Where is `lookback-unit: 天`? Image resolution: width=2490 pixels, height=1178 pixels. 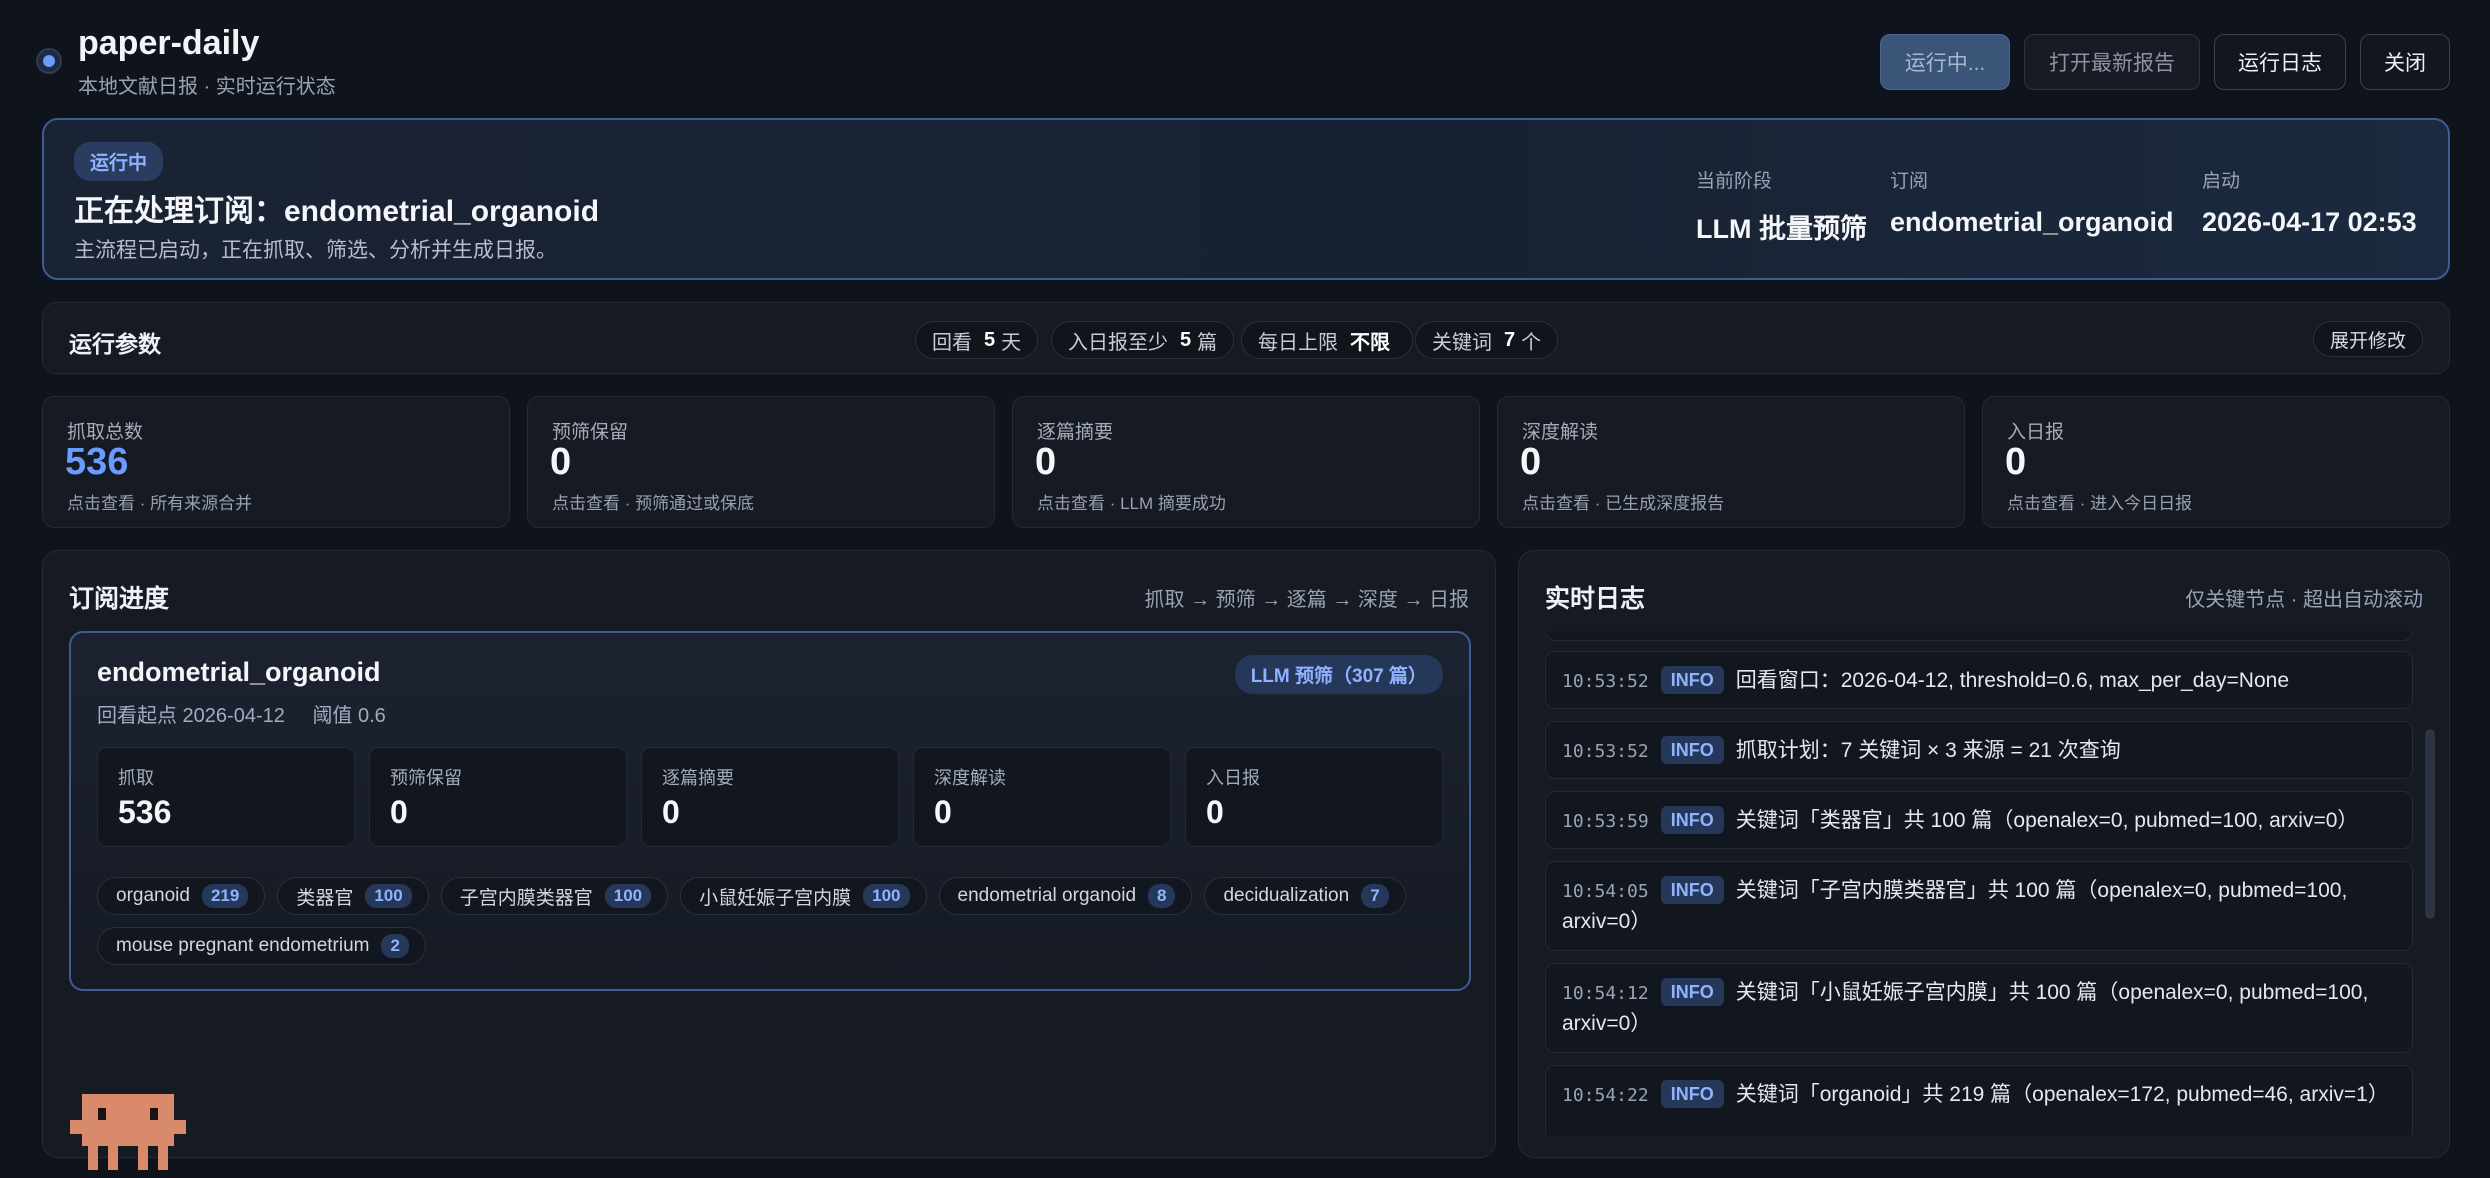 lookback-unit: 天 is located at coordinates (1011, 342).